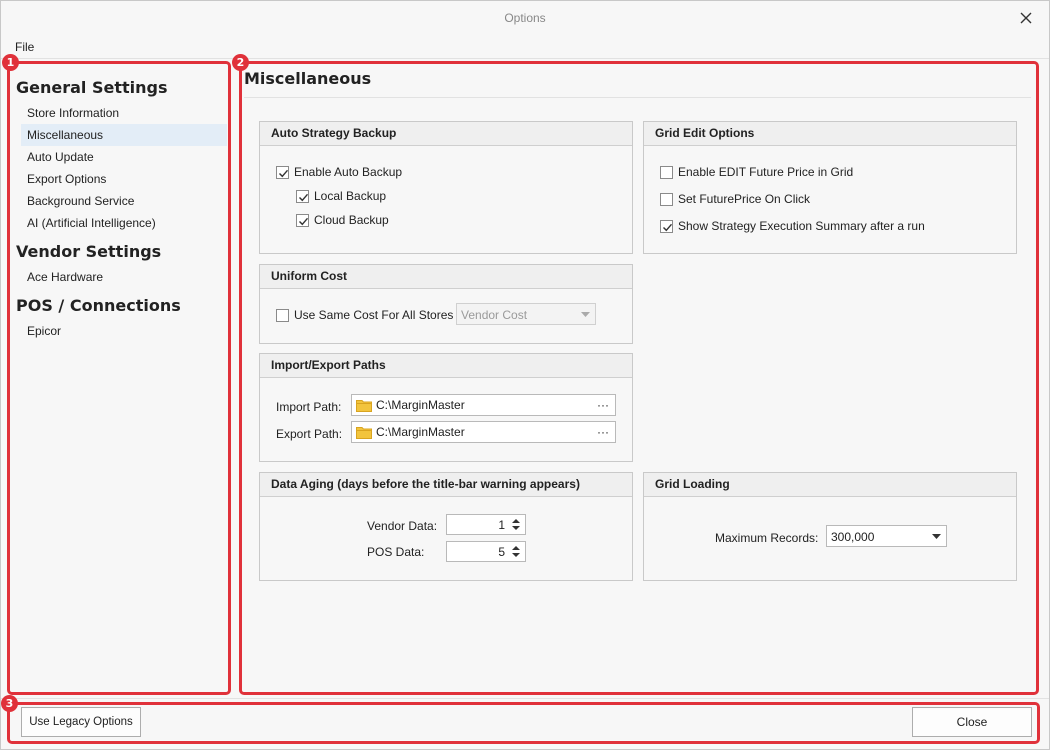 Image resolution: width=1050 pixels, height=750 pixels. Describe the element at coordinates (525, 58) in the screenshot. I see `menu-separator` at that location.